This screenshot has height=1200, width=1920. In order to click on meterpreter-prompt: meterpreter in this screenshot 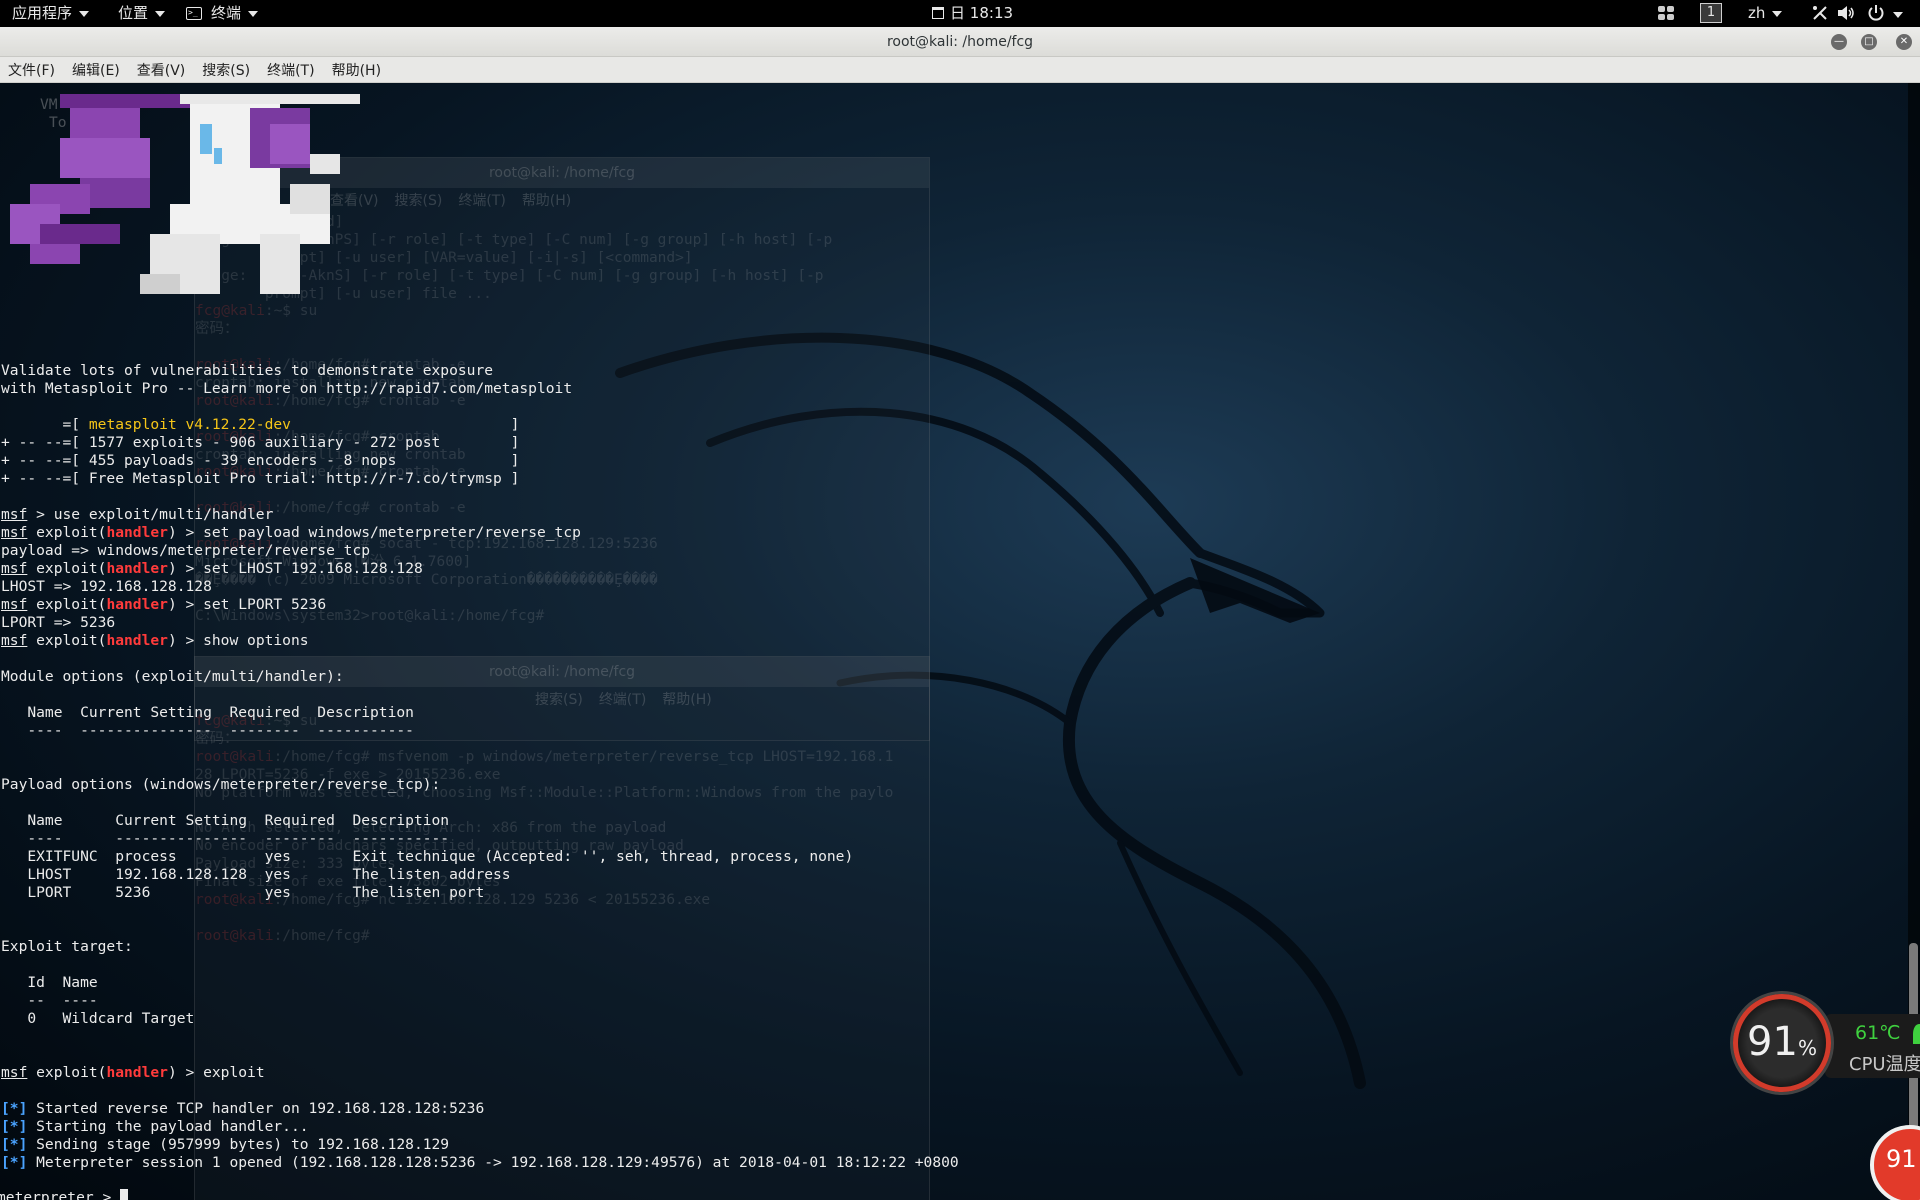, I will do `click(47, 1194)`.